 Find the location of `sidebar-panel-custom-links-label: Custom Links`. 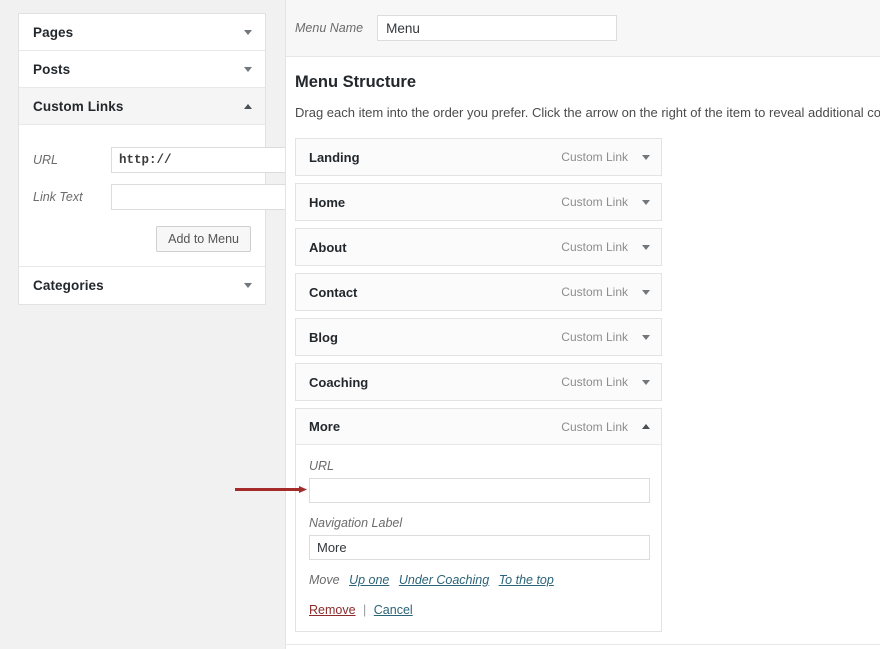

sidebar-panel-custom-links-label: Custom Links is located at coordinates (78, 106).